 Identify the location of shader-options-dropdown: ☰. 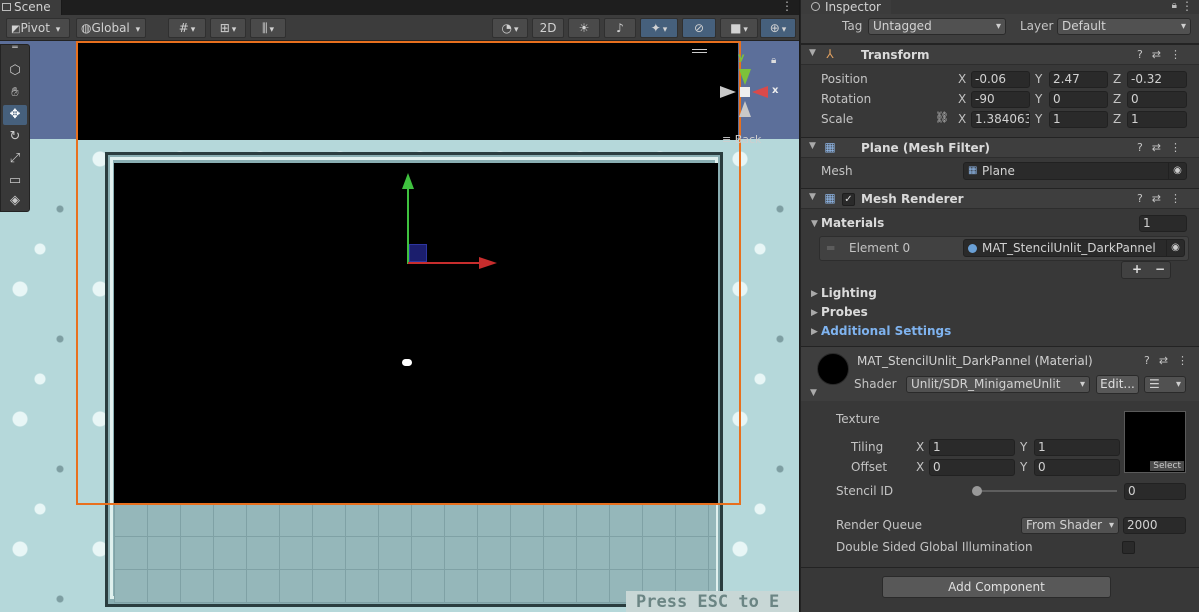
(1165, 384).